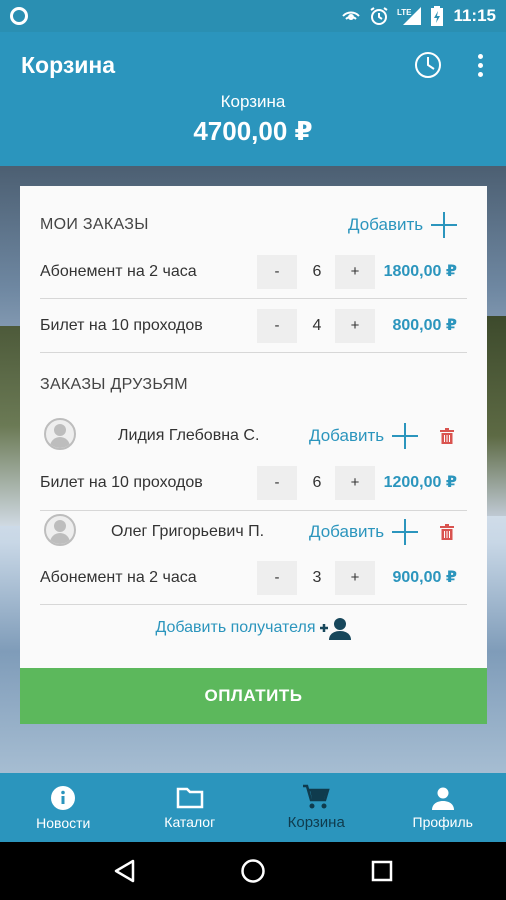 The image size is (506, 900). I want to click on nav-item-cart: Корзина, so click(316, 807).